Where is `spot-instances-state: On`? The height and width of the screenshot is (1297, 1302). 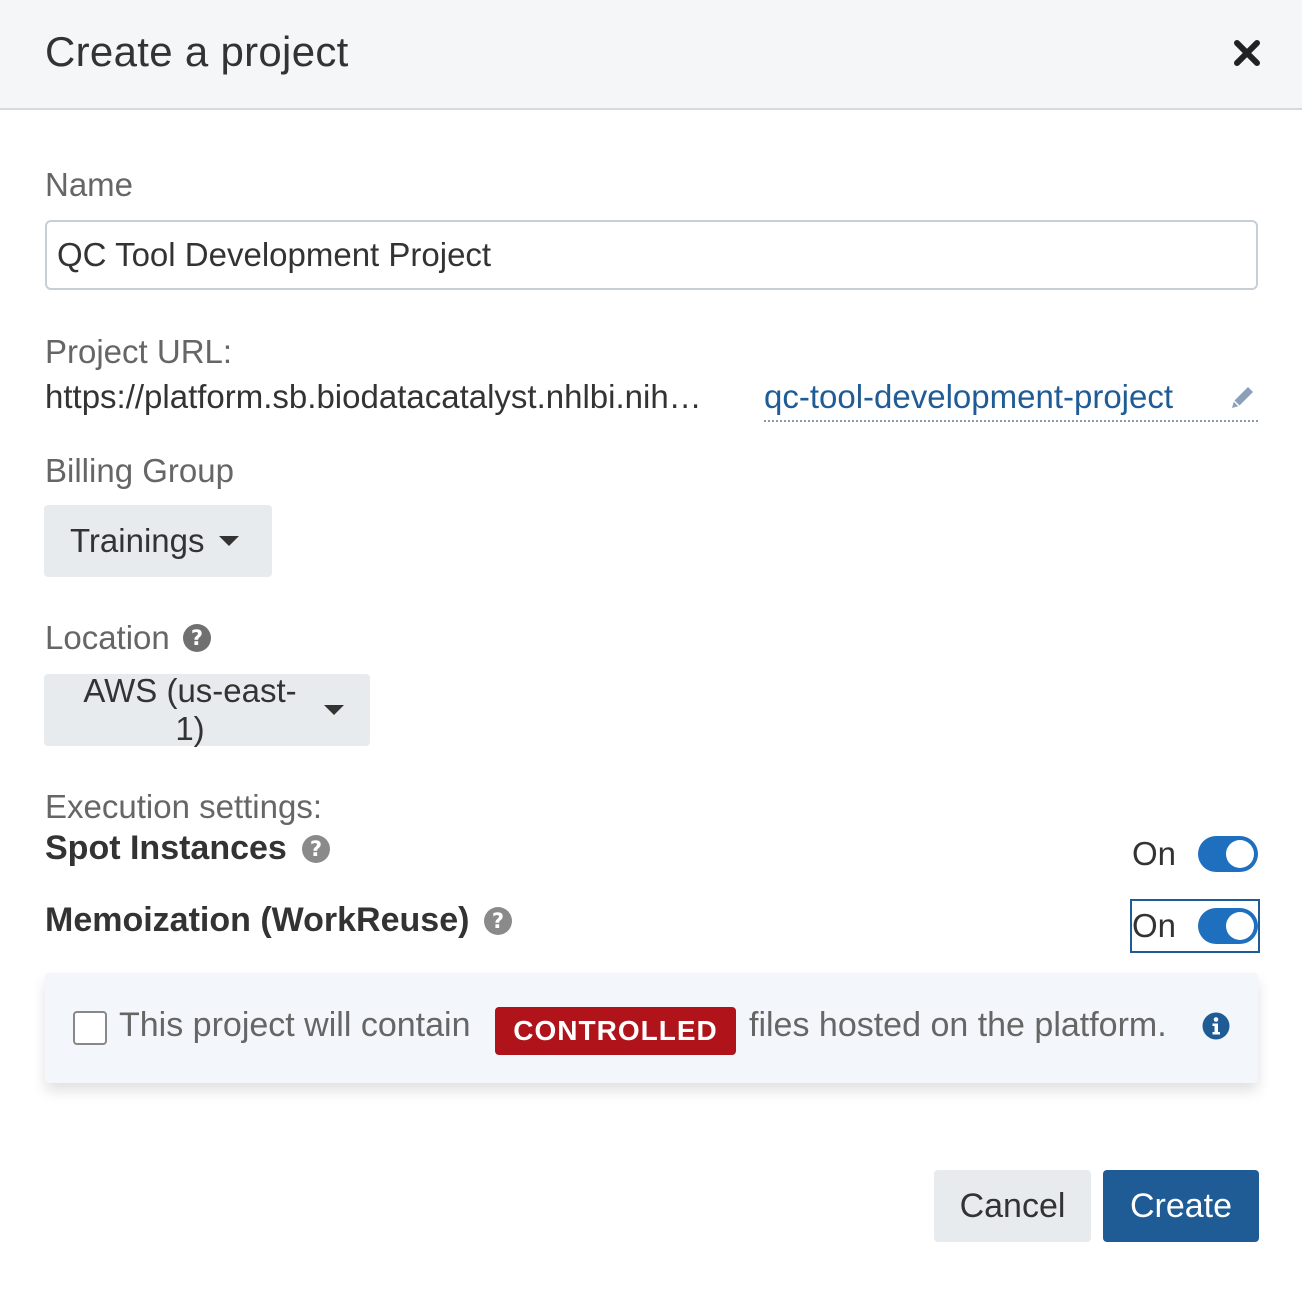
spot-instances-state: On is located at coordinates (1153, 853).